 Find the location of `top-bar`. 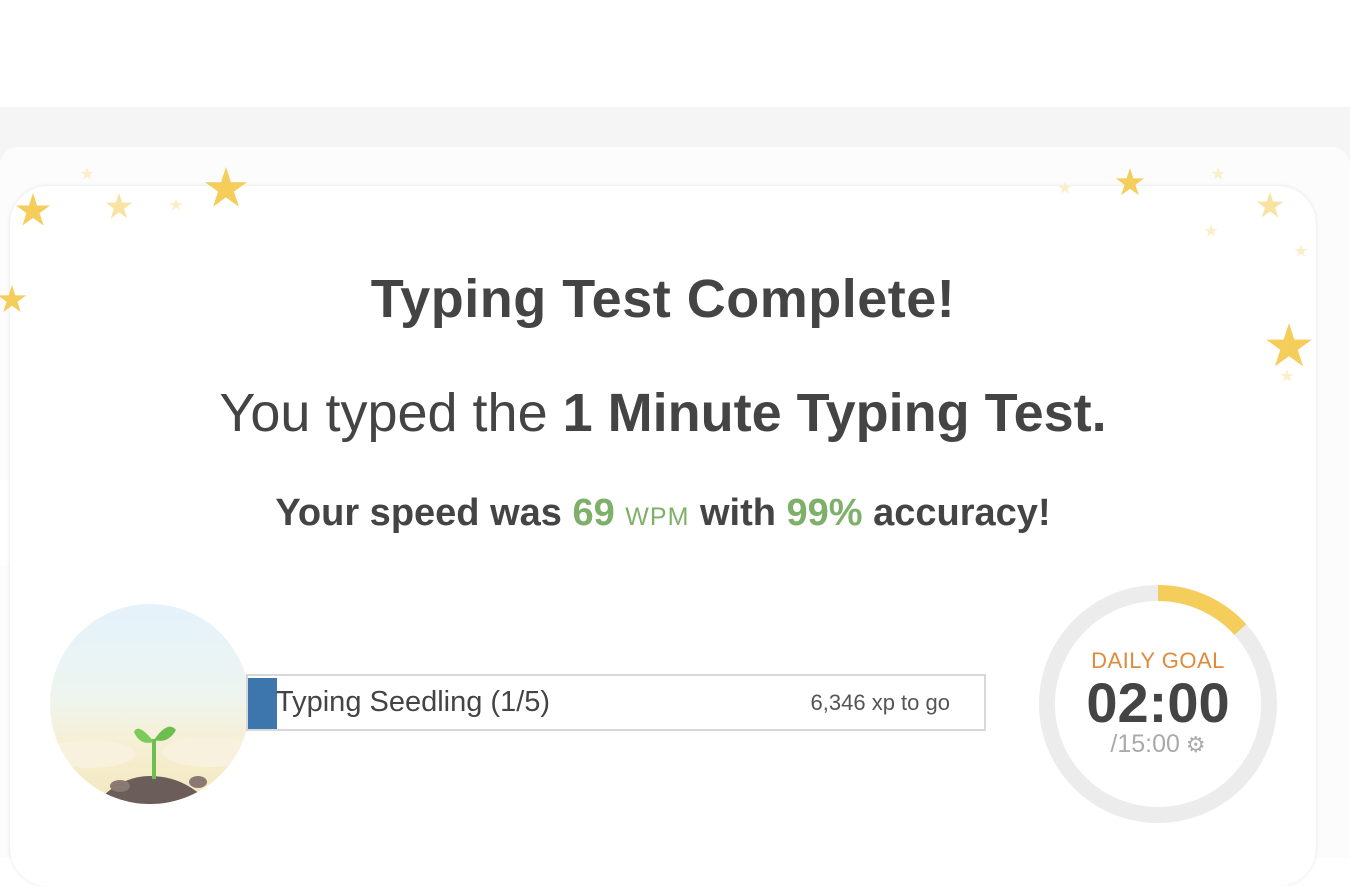

top-bar is located at coordinates (675, 53).